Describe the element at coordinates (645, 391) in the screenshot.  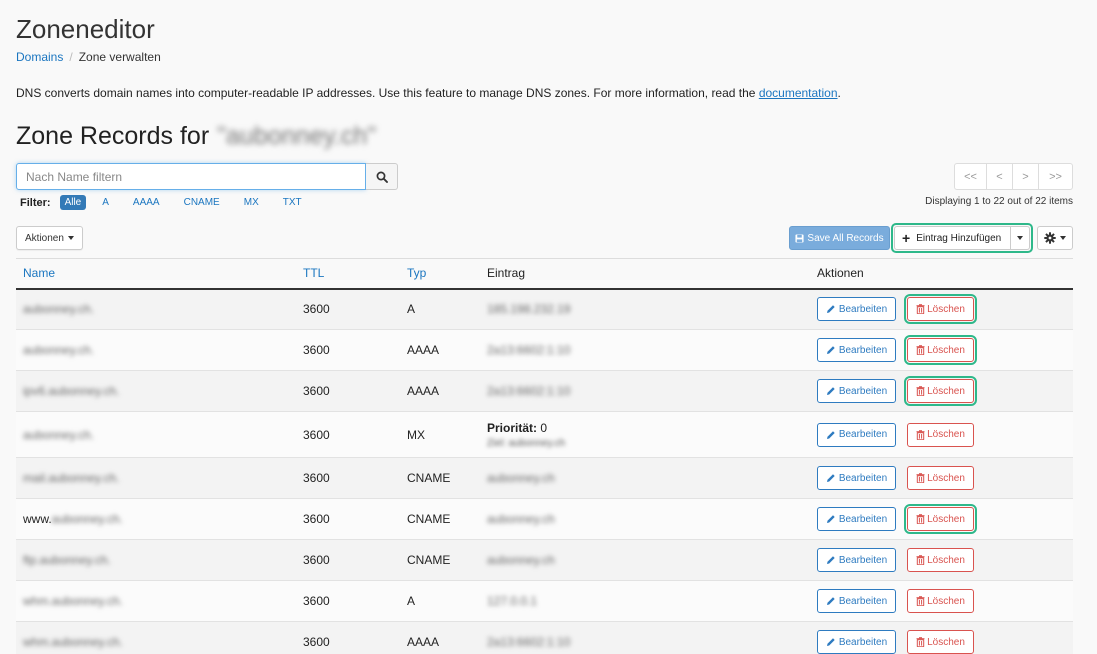
I see `record-entry-cell: 2a13:6602:1:10` at that location.